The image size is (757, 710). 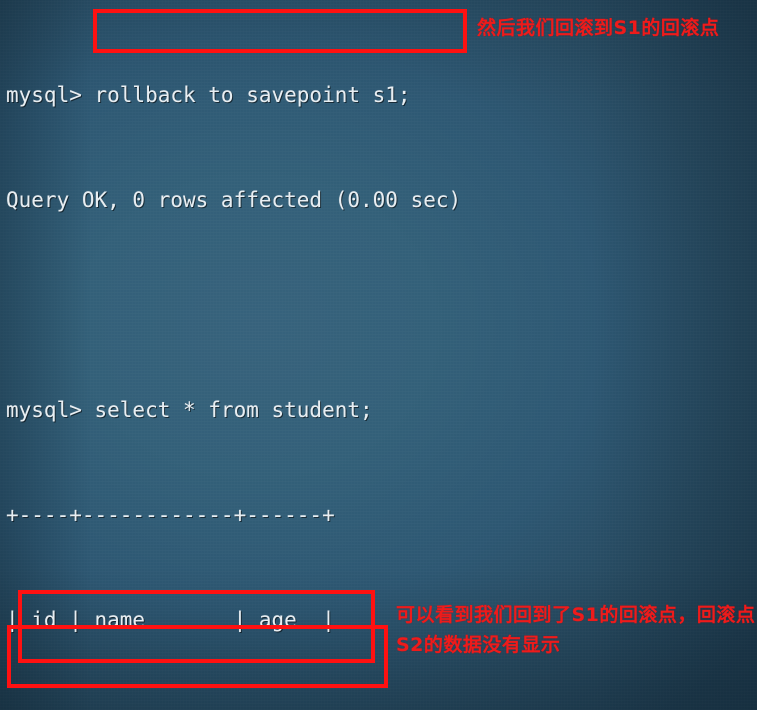 What do you see at coordinates (189, 410) in the screenshot?
I see `terminal-line: mysql> select * from student;` at bounding box center [189, 410].